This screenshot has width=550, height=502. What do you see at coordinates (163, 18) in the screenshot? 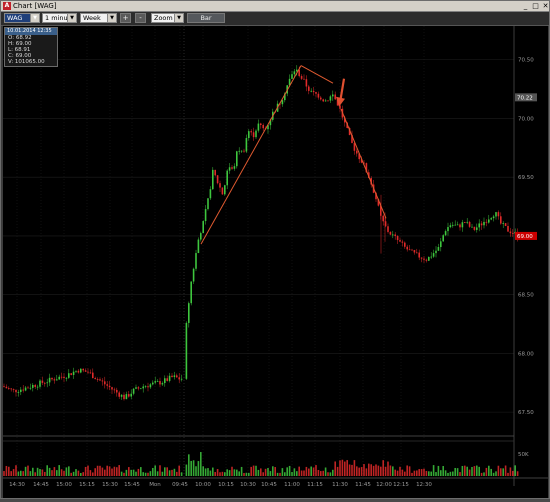
I see `zoom-value: Zoom` at bounding box center [163, 18].